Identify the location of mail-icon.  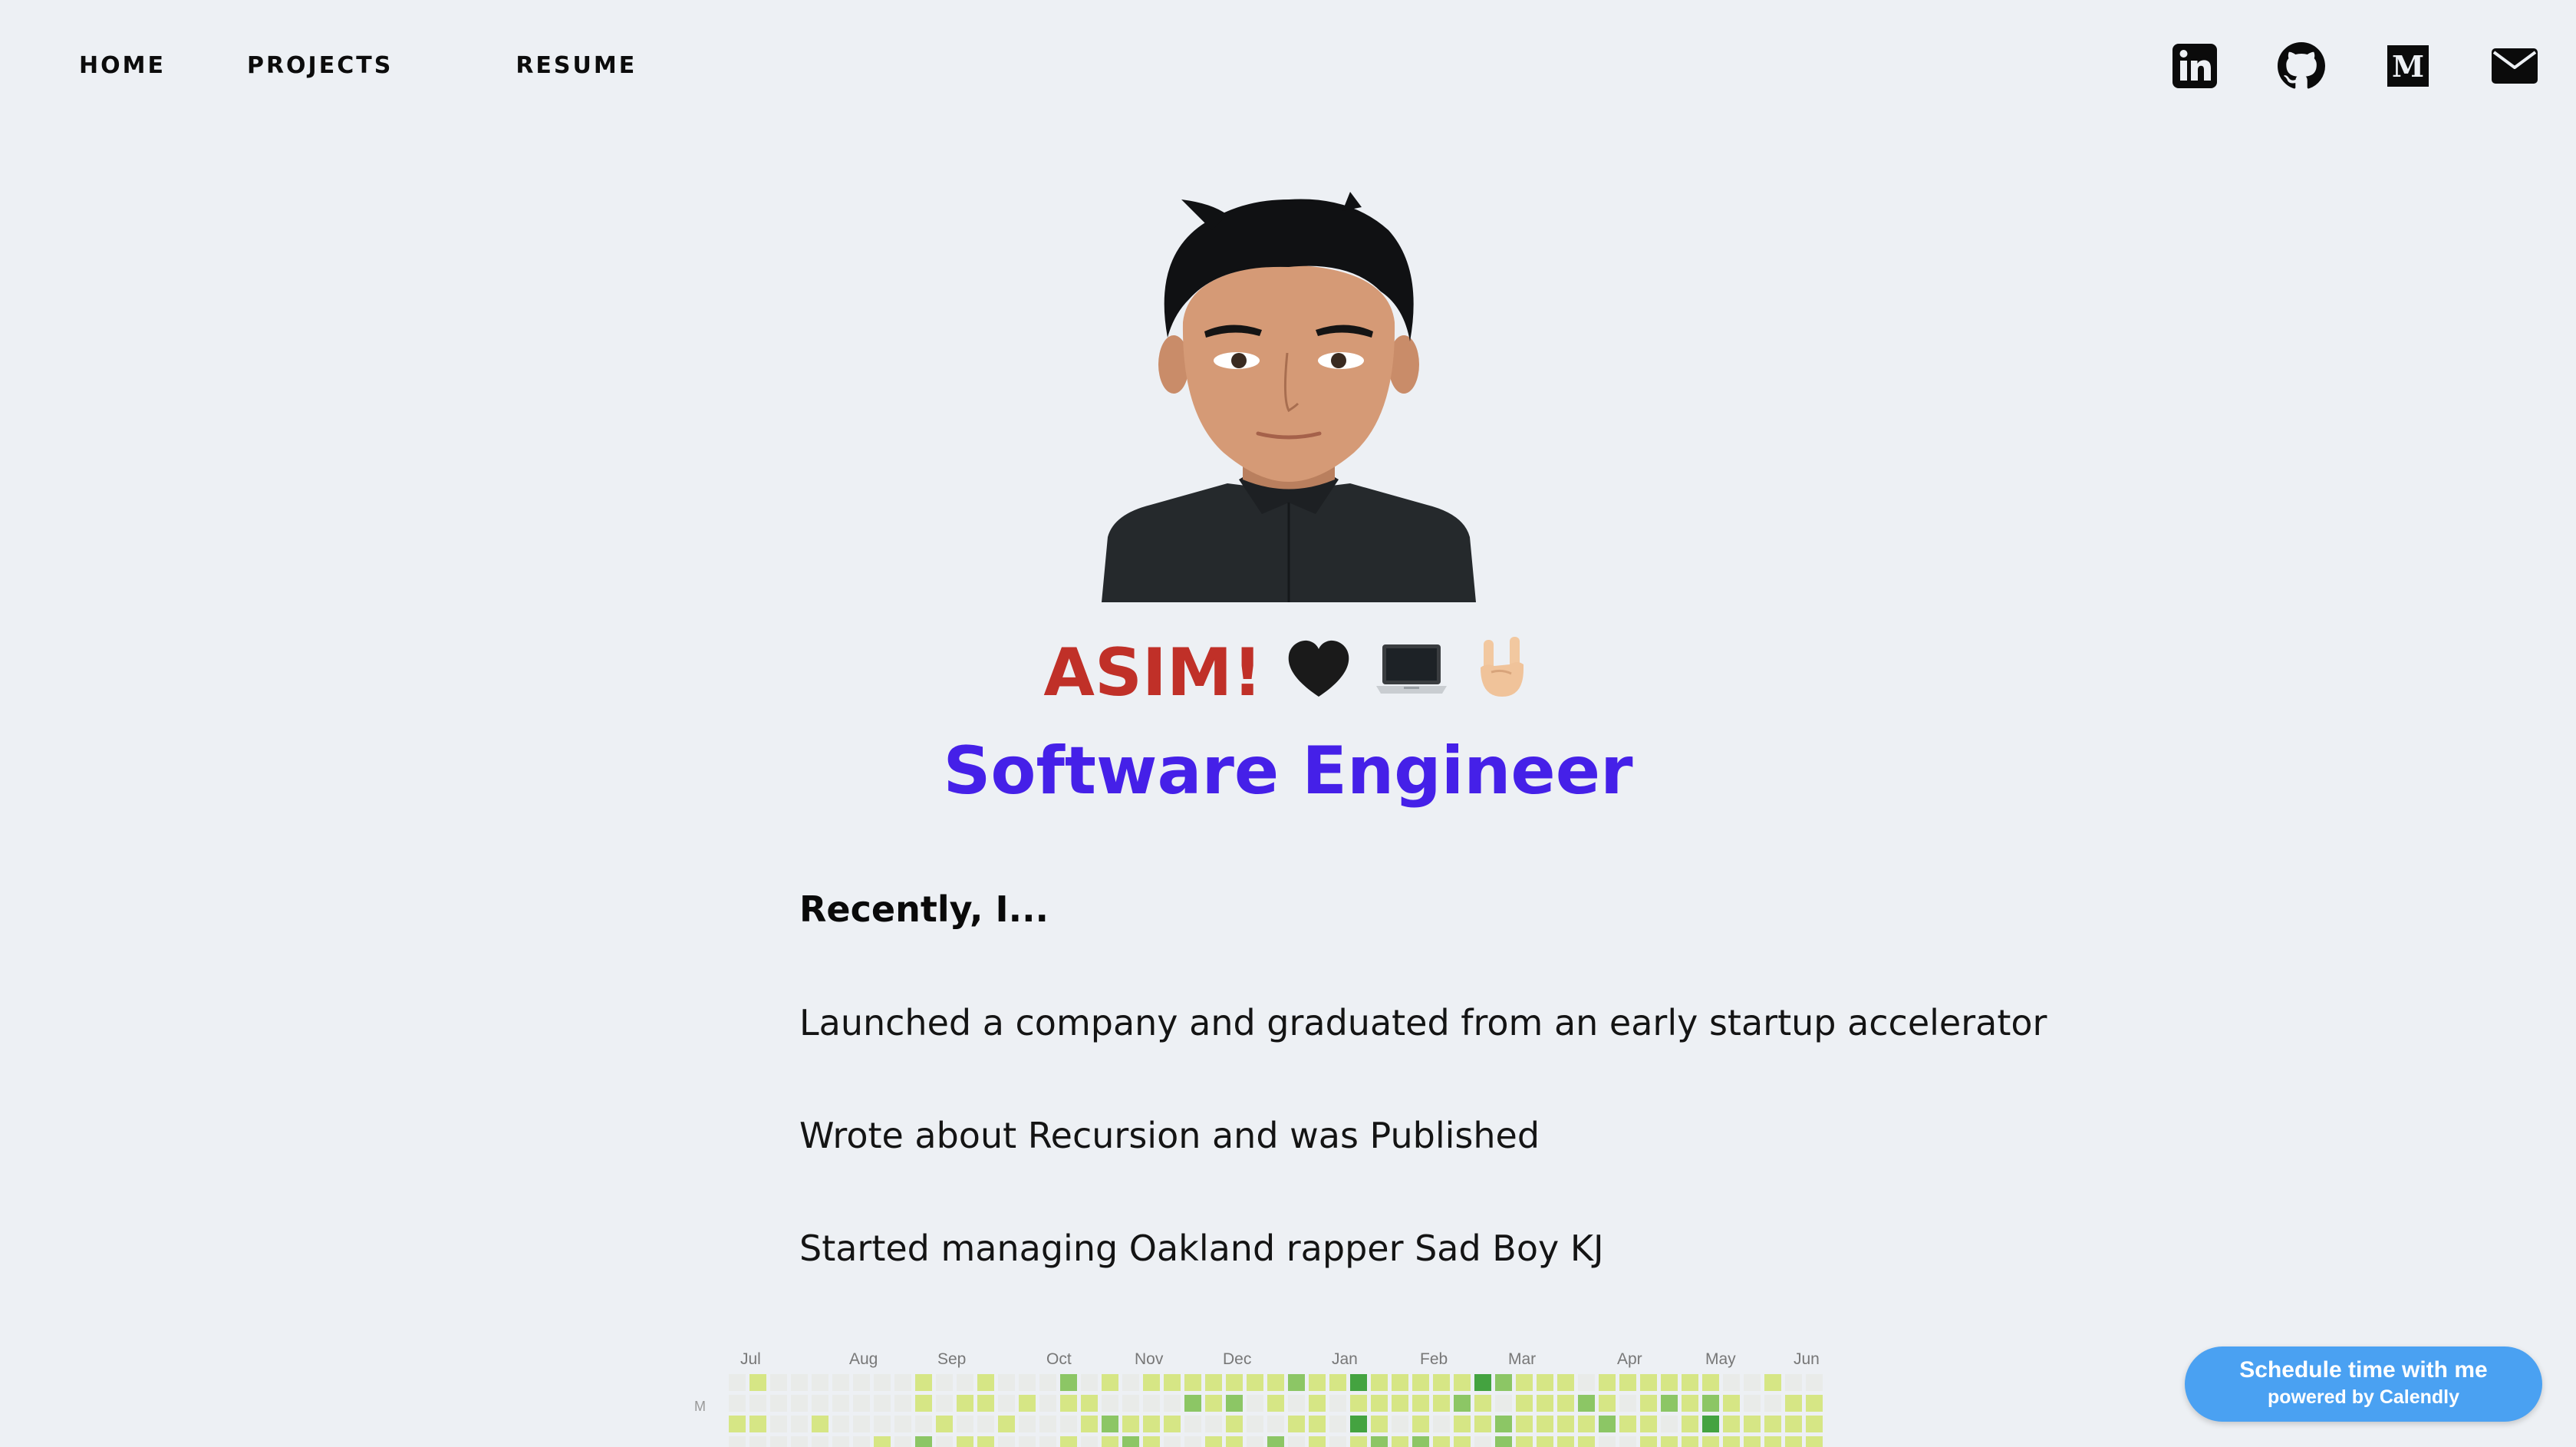
(2514, 66).